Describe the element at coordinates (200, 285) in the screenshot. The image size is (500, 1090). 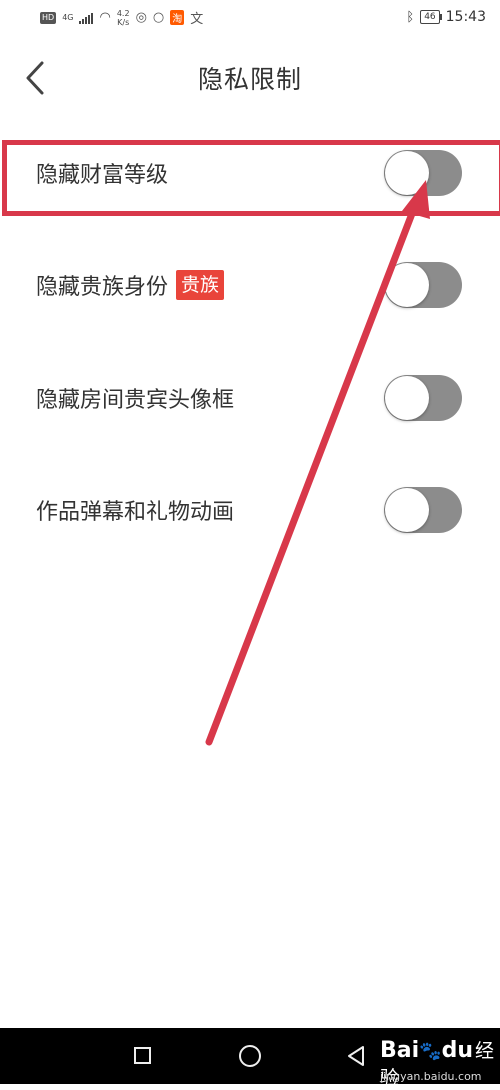
I see `noble-tag: 贵族` at that location.